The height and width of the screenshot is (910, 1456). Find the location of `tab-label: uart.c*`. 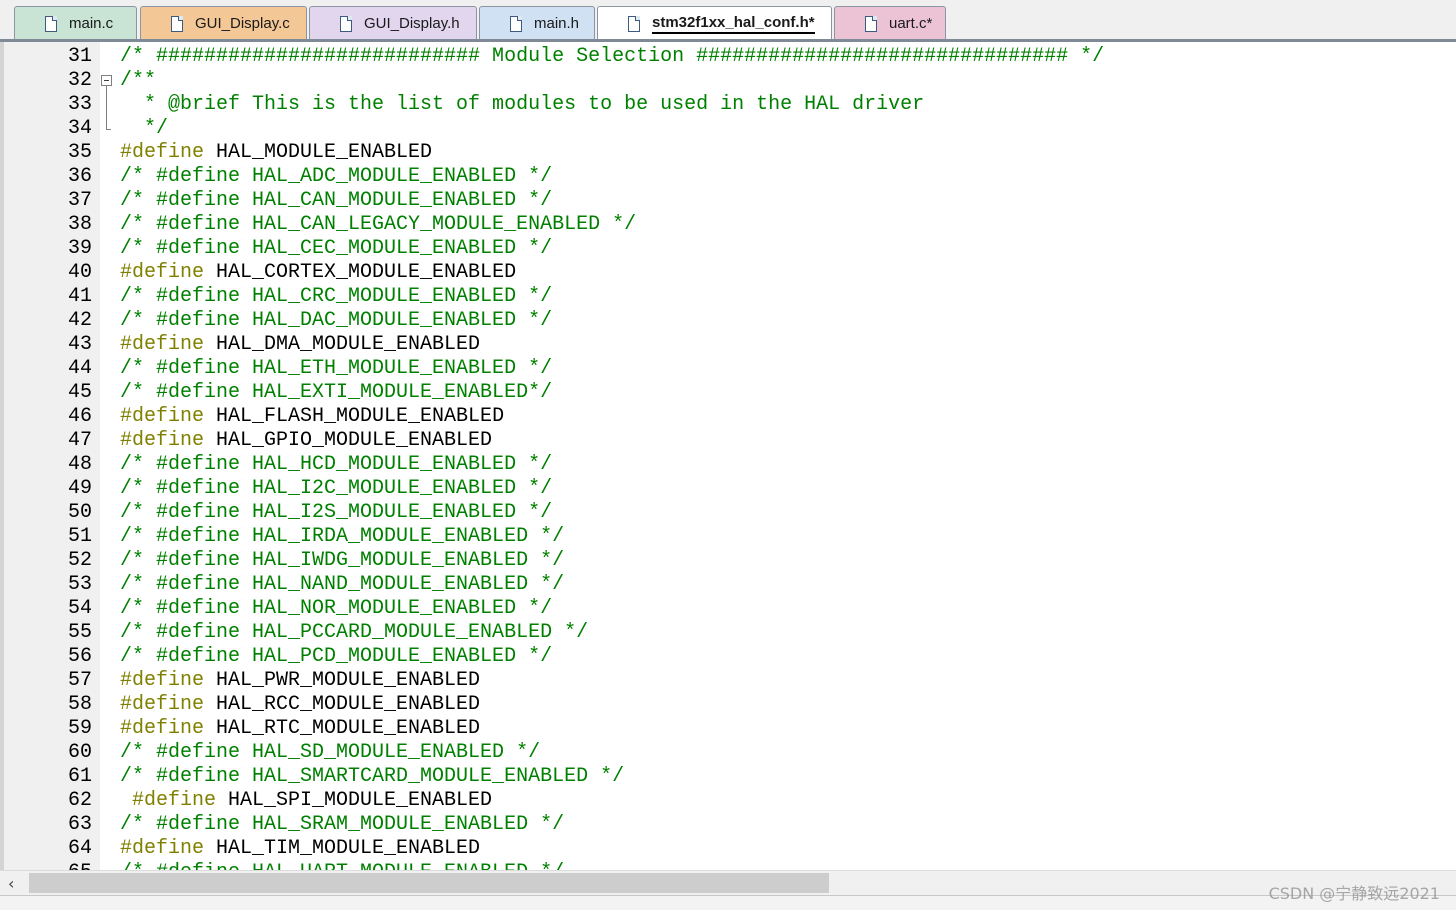

tab-label: uart.c* is located at coordinates (911, 23).